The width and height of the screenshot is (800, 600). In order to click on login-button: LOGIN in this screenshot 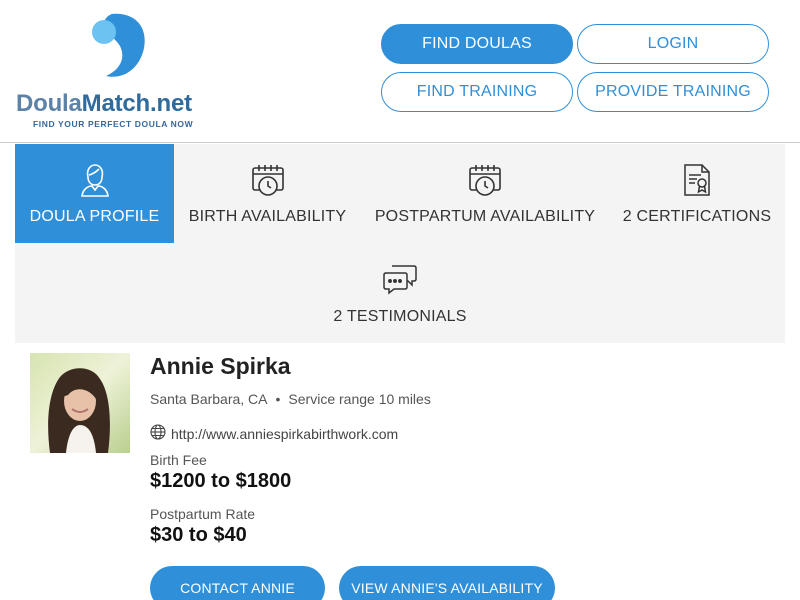, I will do `click(673, 44)`.